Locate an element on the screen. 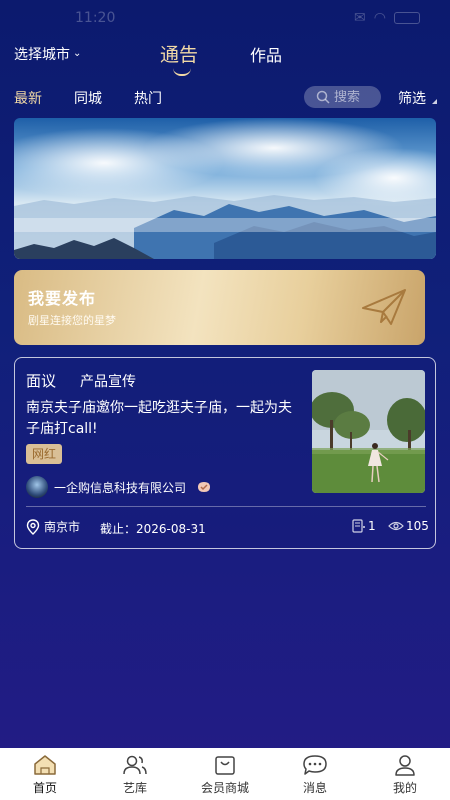 The height and width of the screenshot is (800, 450). status-bar: 11:20 ✉ ◠ is located at coordinates (225, 18).